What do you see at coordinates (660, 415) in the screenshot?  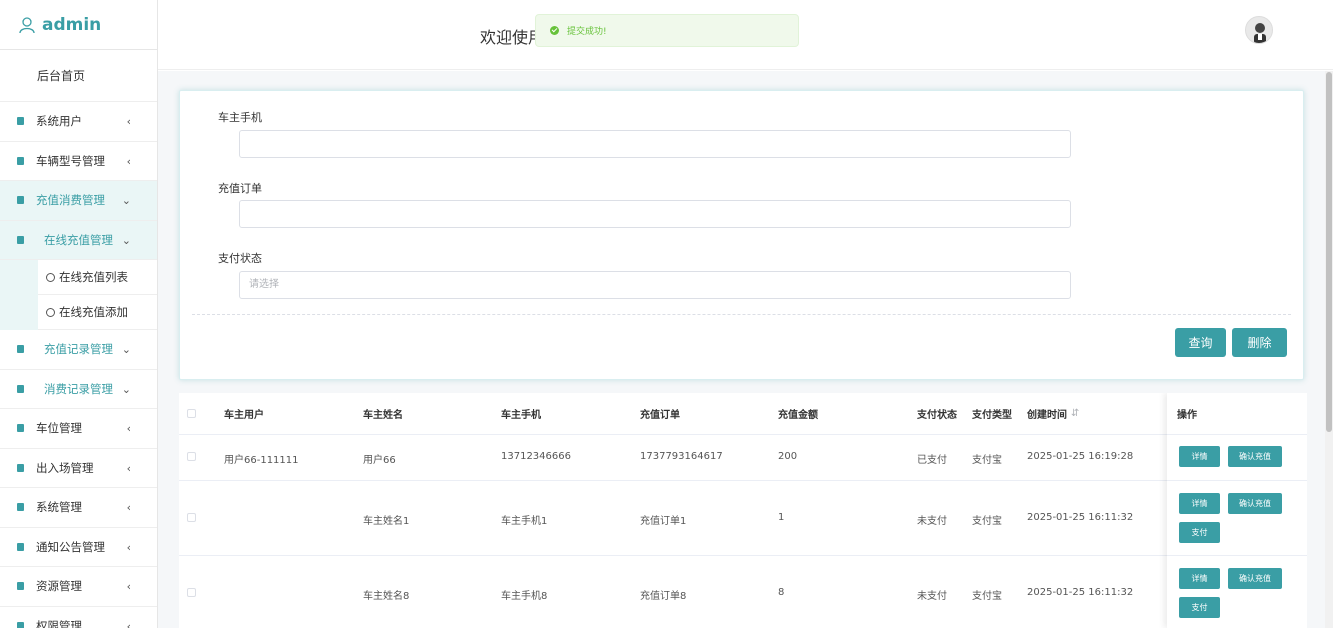 I see `col-header-order: 充值订单` at bounding box center [660, 415].